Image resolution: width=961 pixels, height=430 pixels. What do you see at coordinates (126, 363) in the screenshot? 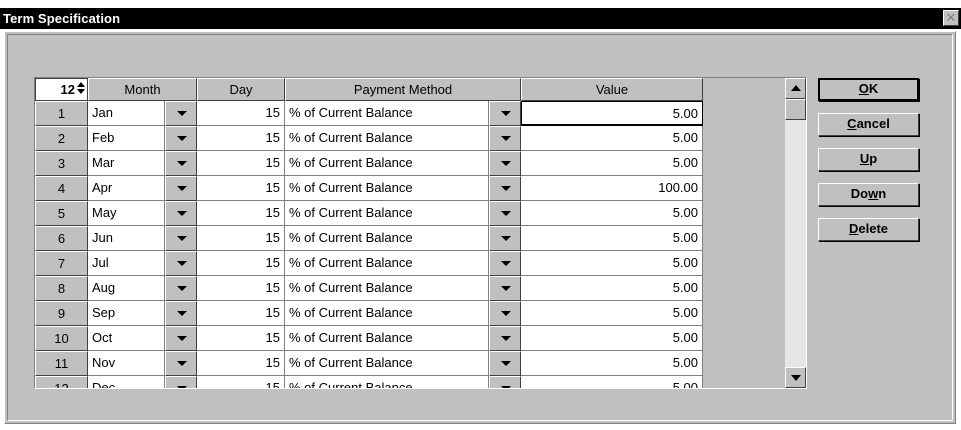
I see `month-cell: Nov` at bounding box center [126, 363].